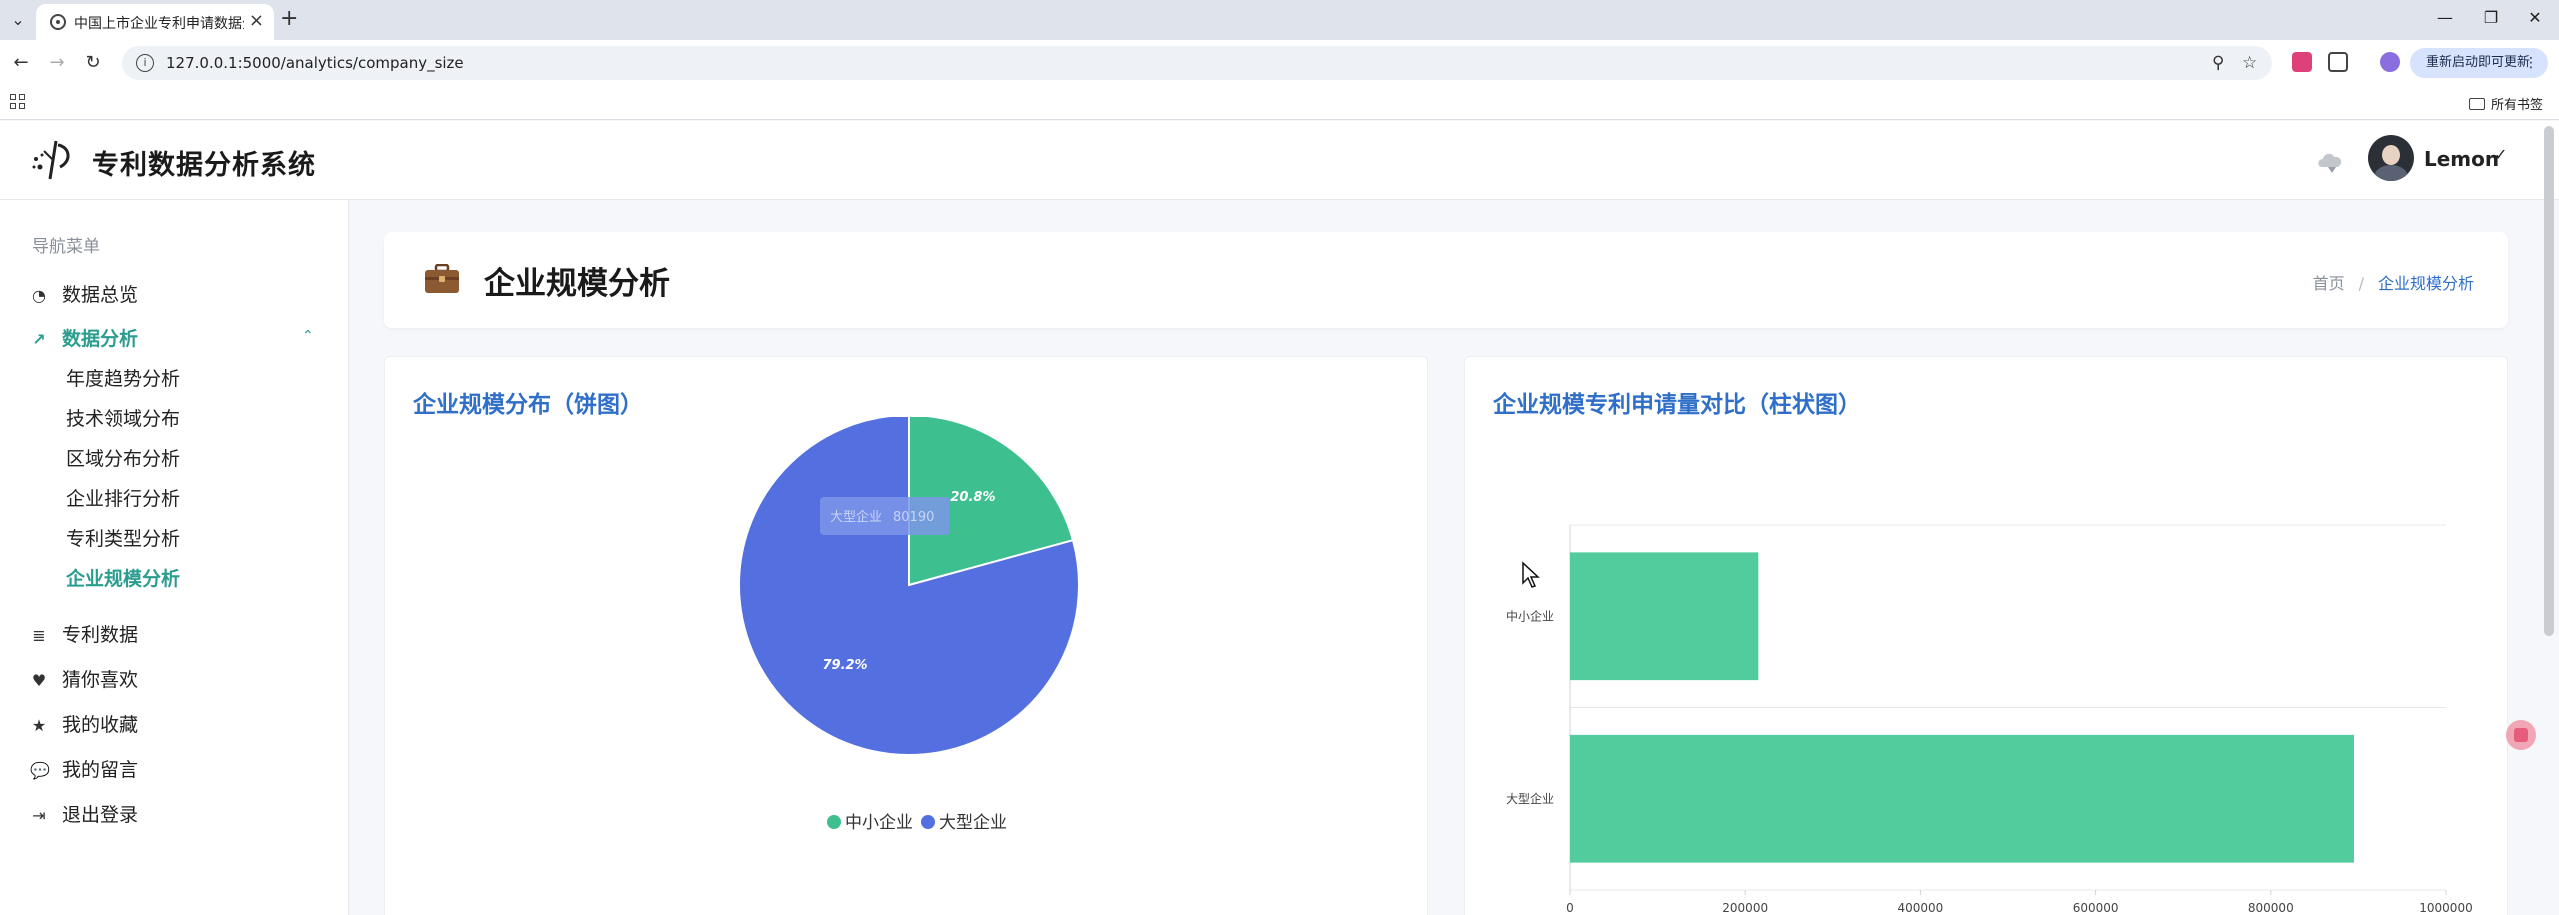 This screenshot has height=915, width=2559. What do you see at coordinates (100, 815) in the screenshot?
I see `sidebar-item-label: 退出登录` at bounding box center [100, 815].